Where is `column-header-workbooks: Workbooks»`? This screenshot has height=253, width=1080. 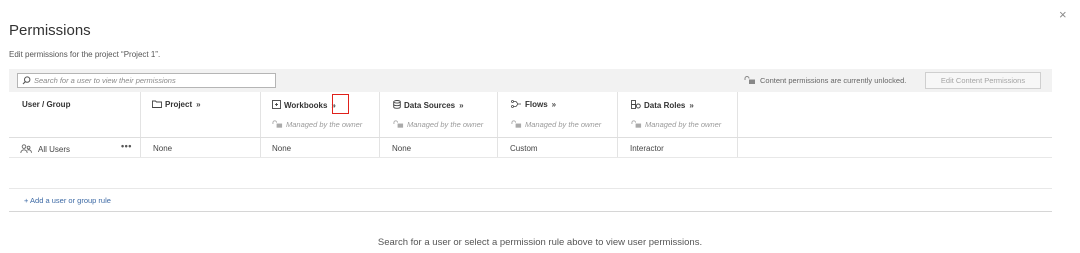
column-header-workbooks: Workbooks» is located at coordinates (304, 105).